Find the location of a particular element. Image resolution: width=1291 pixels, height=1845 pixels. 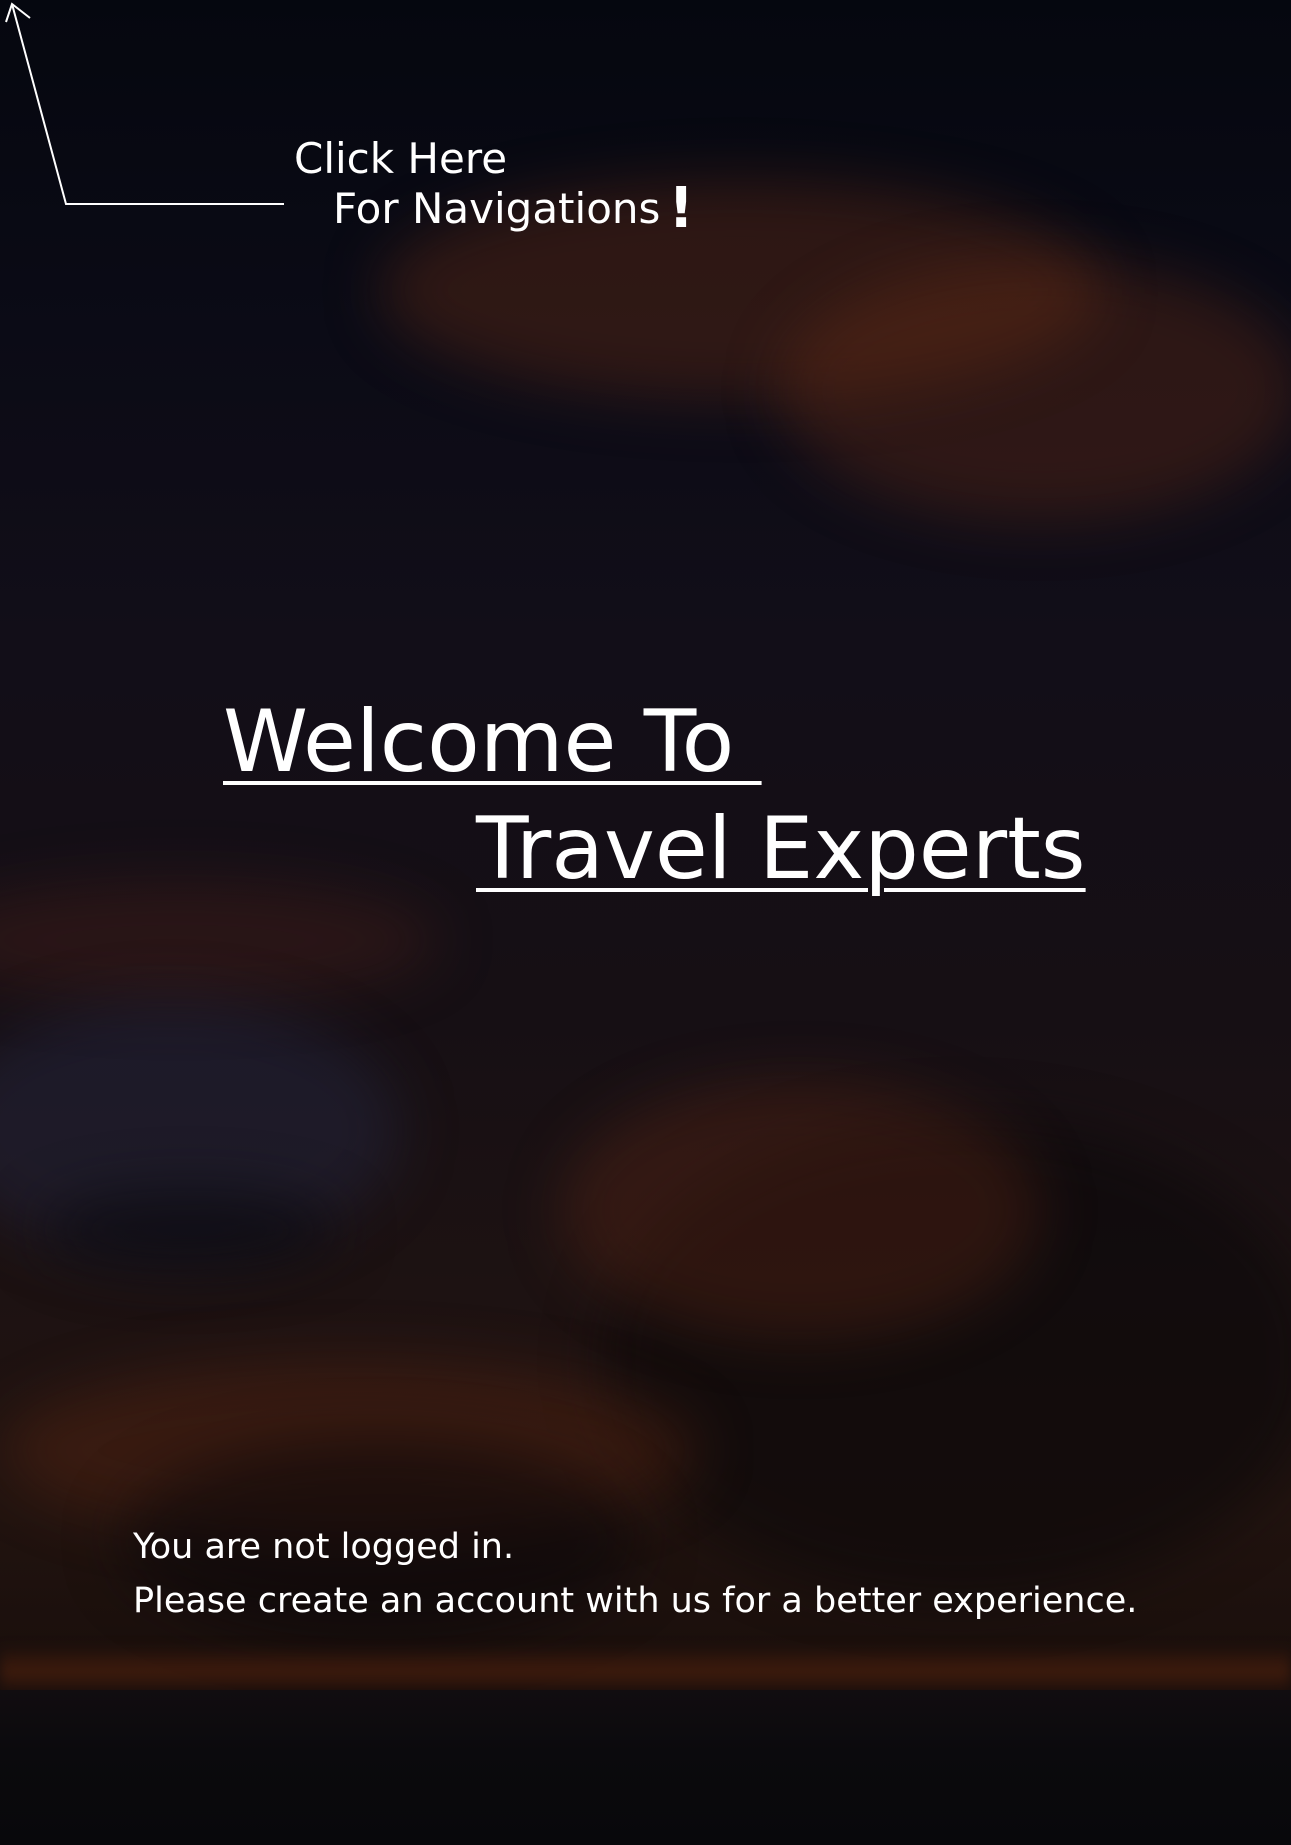

welcome-heading: Welcome To is located at coordinates (492, 742).